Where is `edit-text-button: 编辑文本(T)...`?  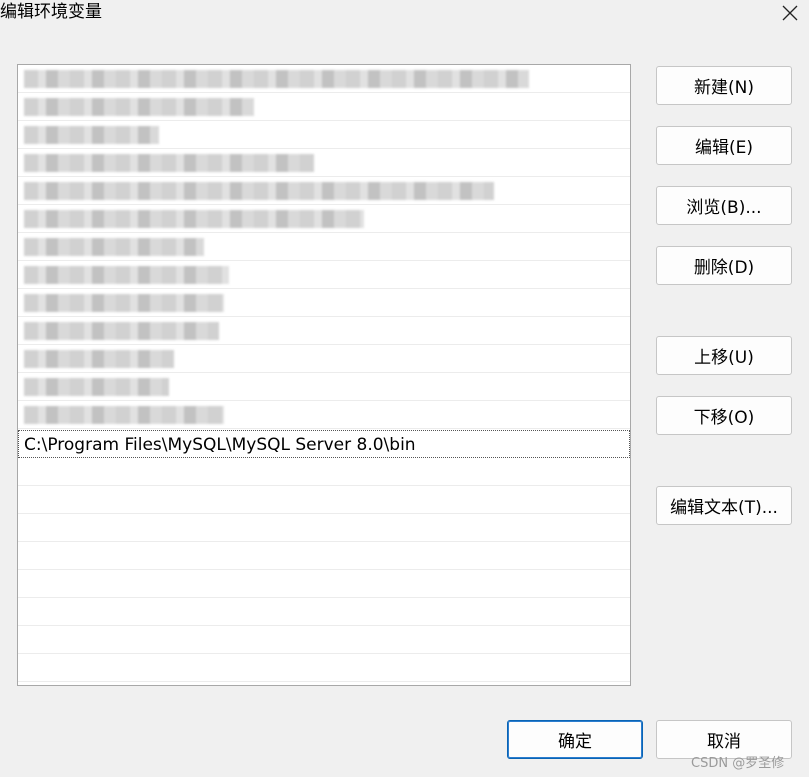 edit-text-button: 编辑文本(T)... is located at coordinates (724, 505).